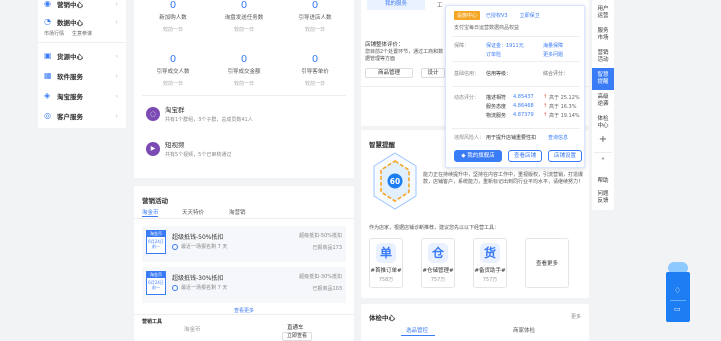  I want to click on sidebar-item-label: 淘宝服务, so click(70, 97).